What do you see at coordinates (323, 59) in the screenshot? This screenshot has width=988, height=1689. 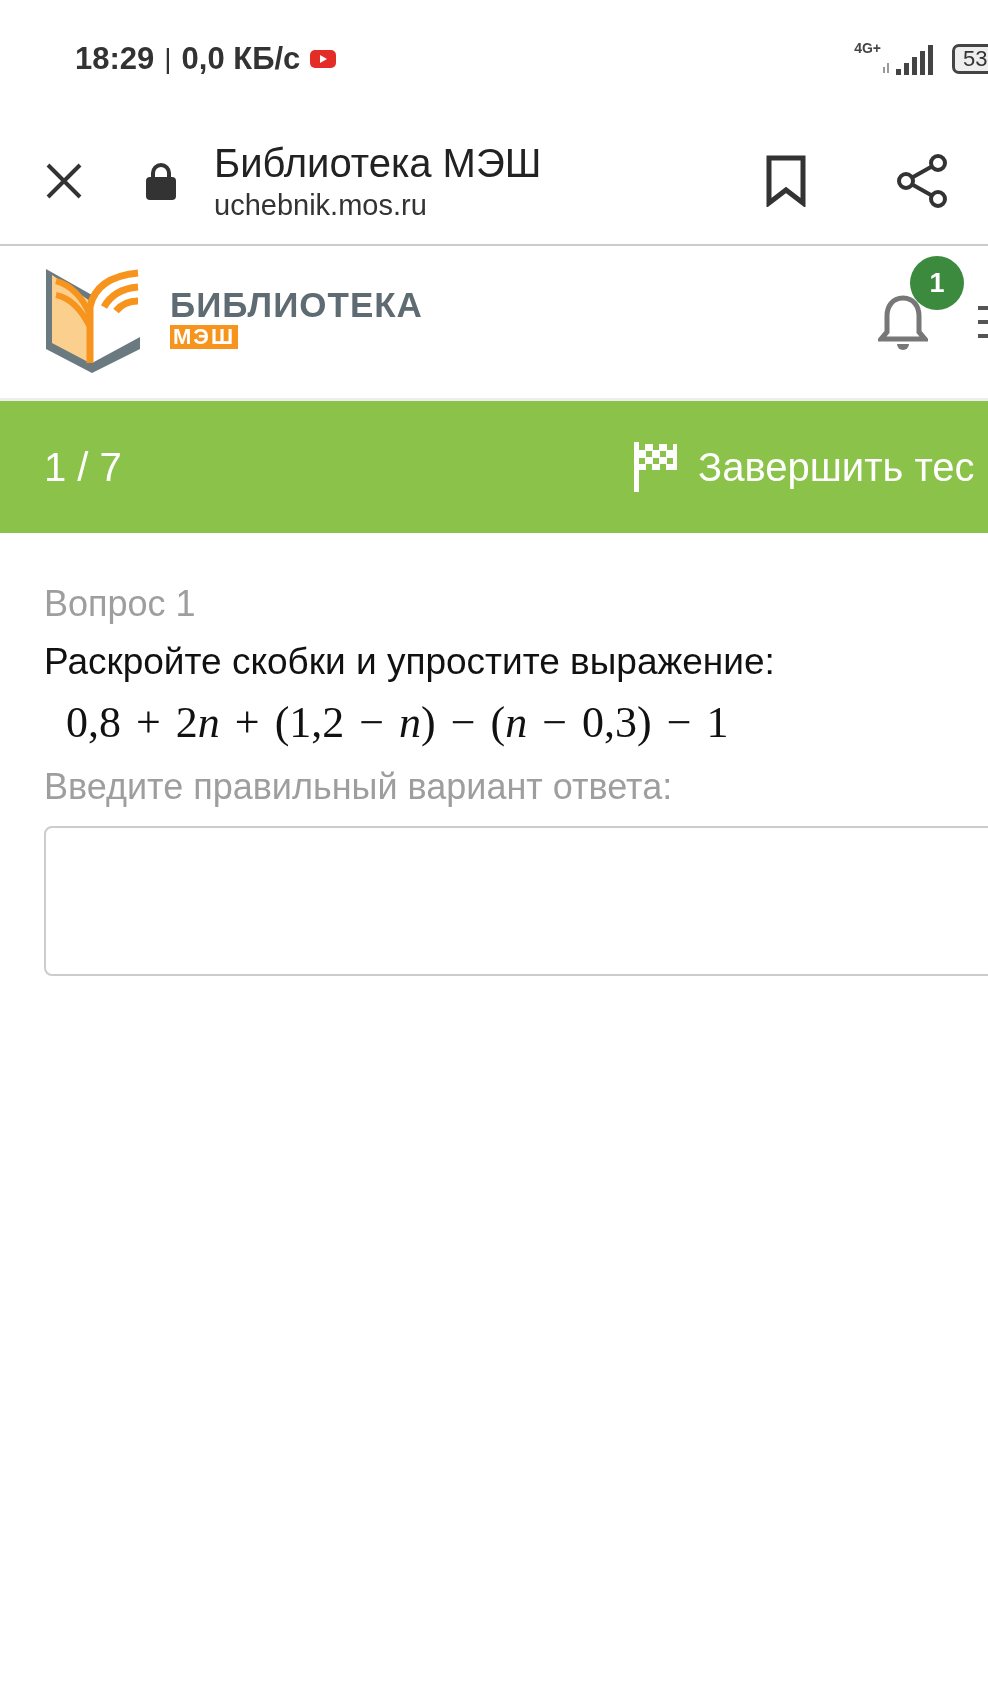 I see `video-icon` at bounding box center [323, 59].